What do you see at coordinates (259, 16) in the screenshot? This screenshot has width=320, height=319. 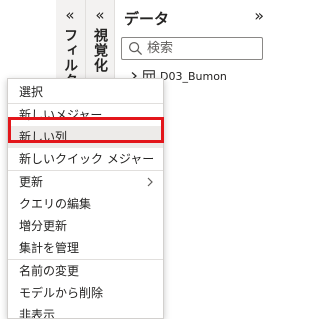 I see `data-pane-expand-button: »` at bounding box center [259, 16].